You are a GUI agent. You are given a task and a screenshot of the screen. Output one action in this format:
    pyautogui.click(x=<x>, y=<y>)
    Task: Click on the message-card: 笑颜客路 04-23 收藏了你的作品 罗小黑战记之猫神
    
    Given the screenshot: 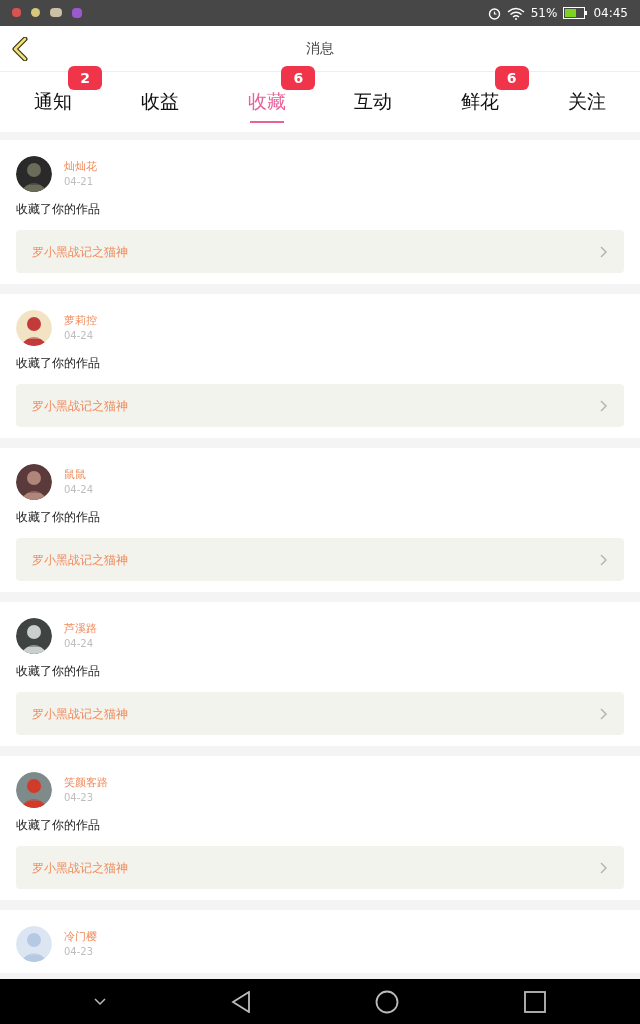 What is the action you would take?
    pyautogui.click(x=320, y=828)
    